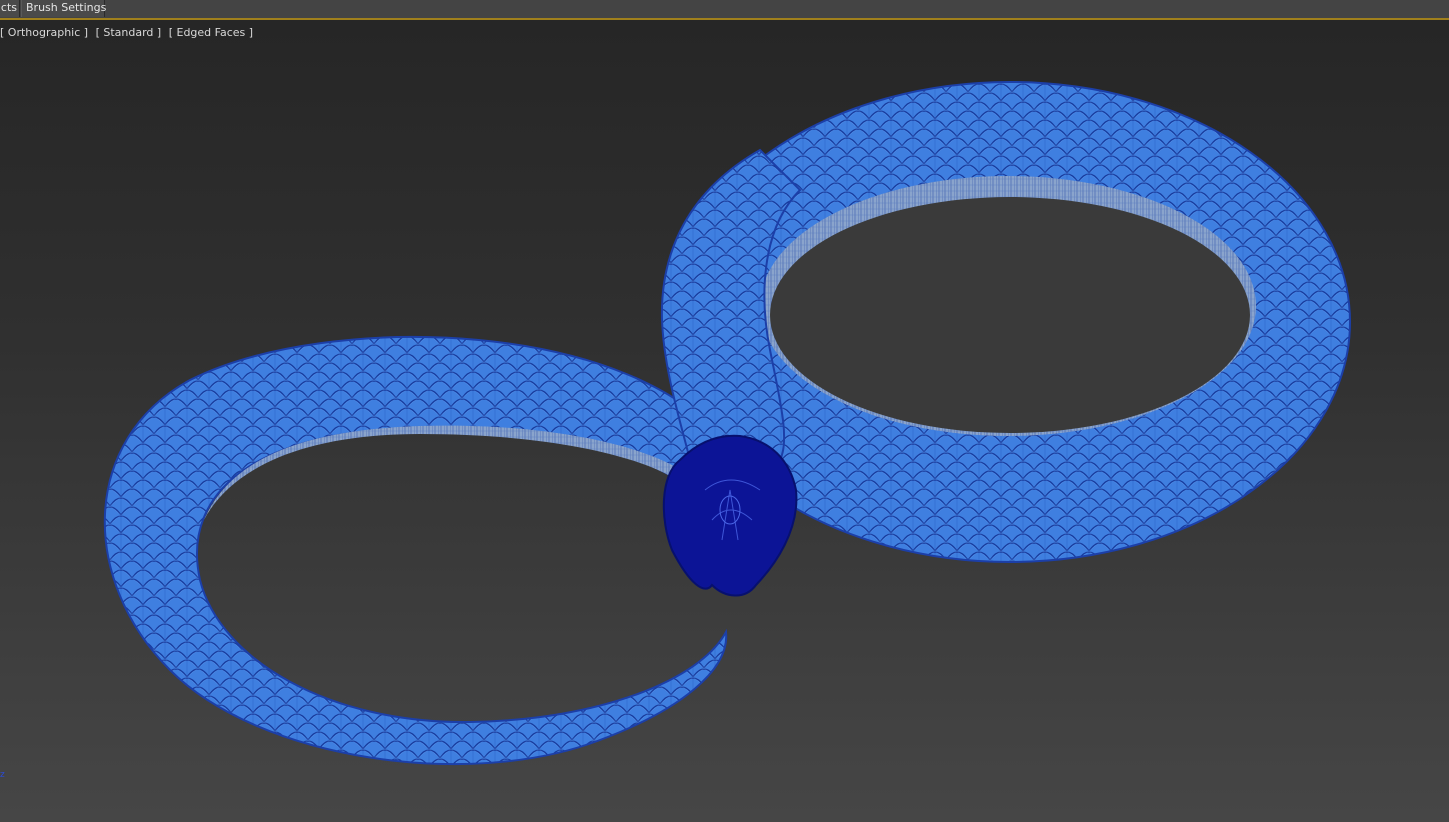 The image size is (1449, 822). Describe the element at coordinates (63, 8) in the screenshot. I see `tab-brush-settings: Brush Settings` at that location.